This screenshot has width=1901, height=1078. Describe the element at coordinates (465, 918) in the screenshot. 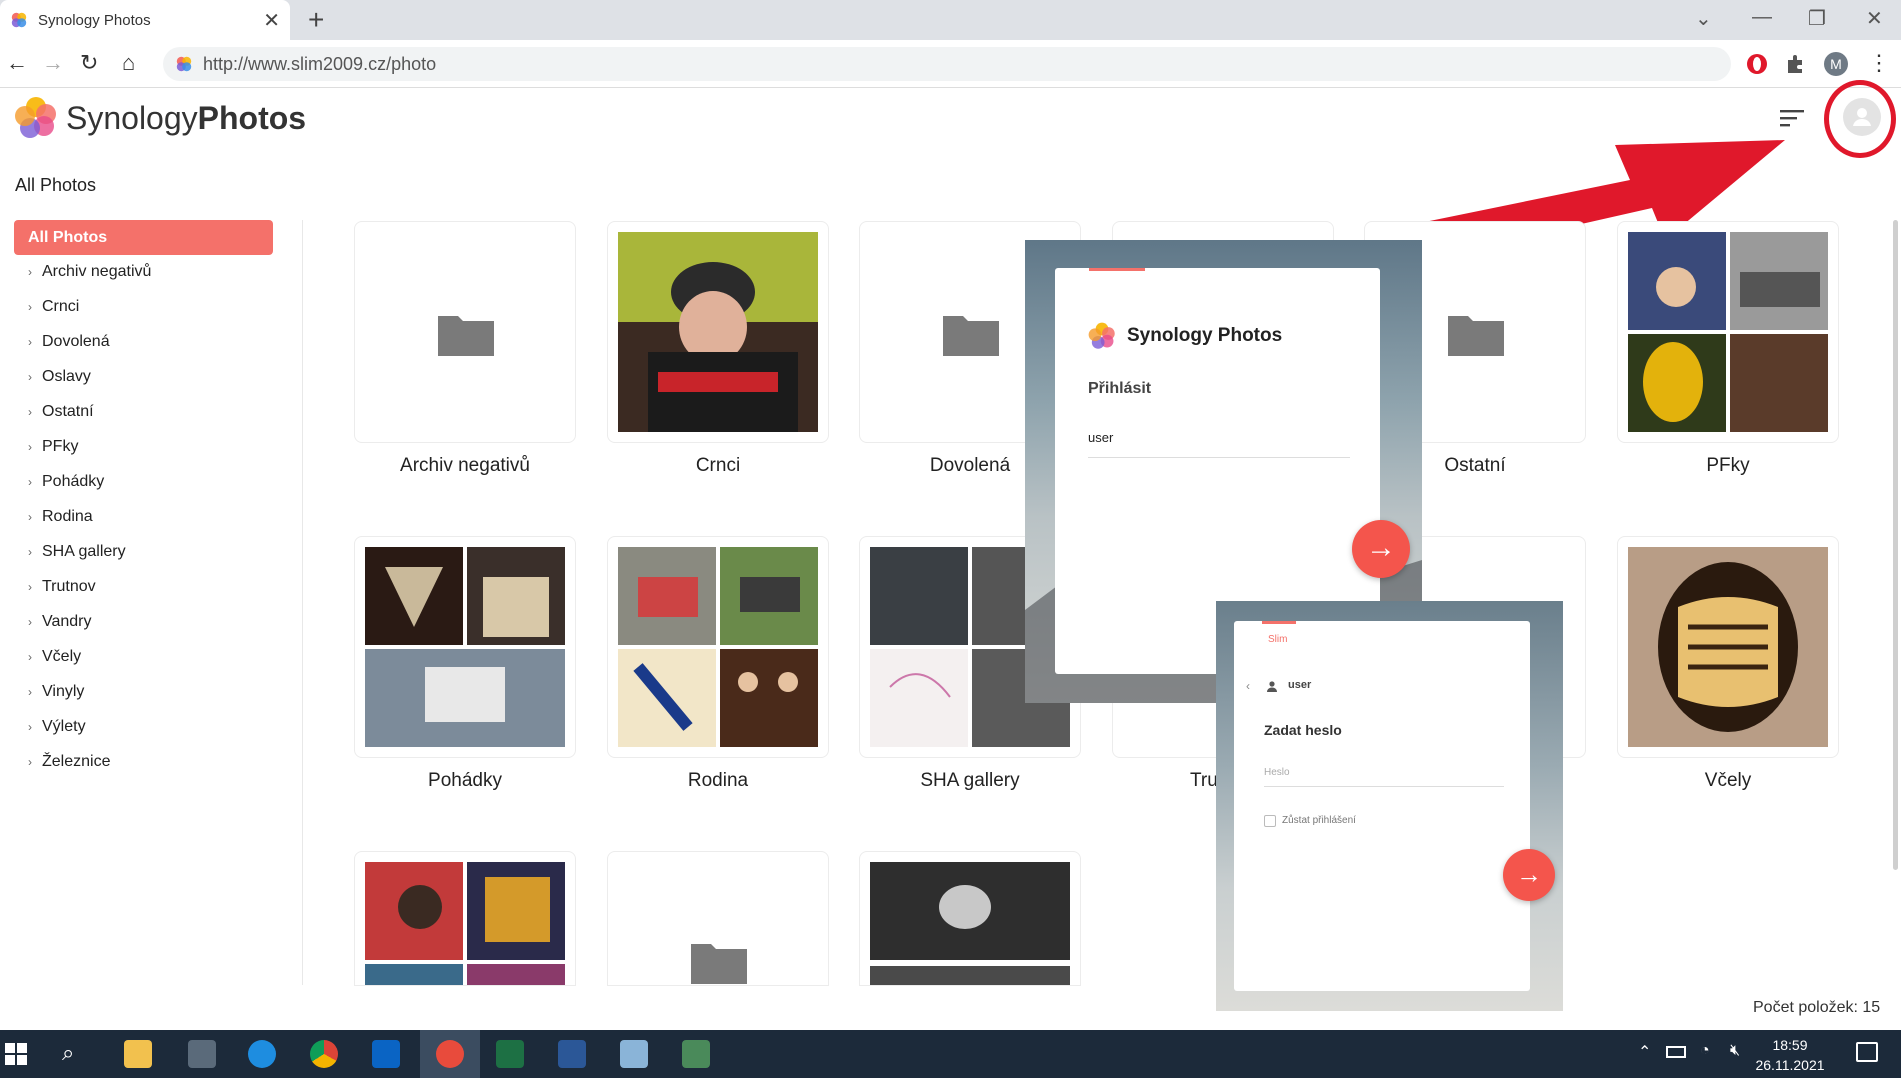

I see `folder-card-vinyly` at that location.